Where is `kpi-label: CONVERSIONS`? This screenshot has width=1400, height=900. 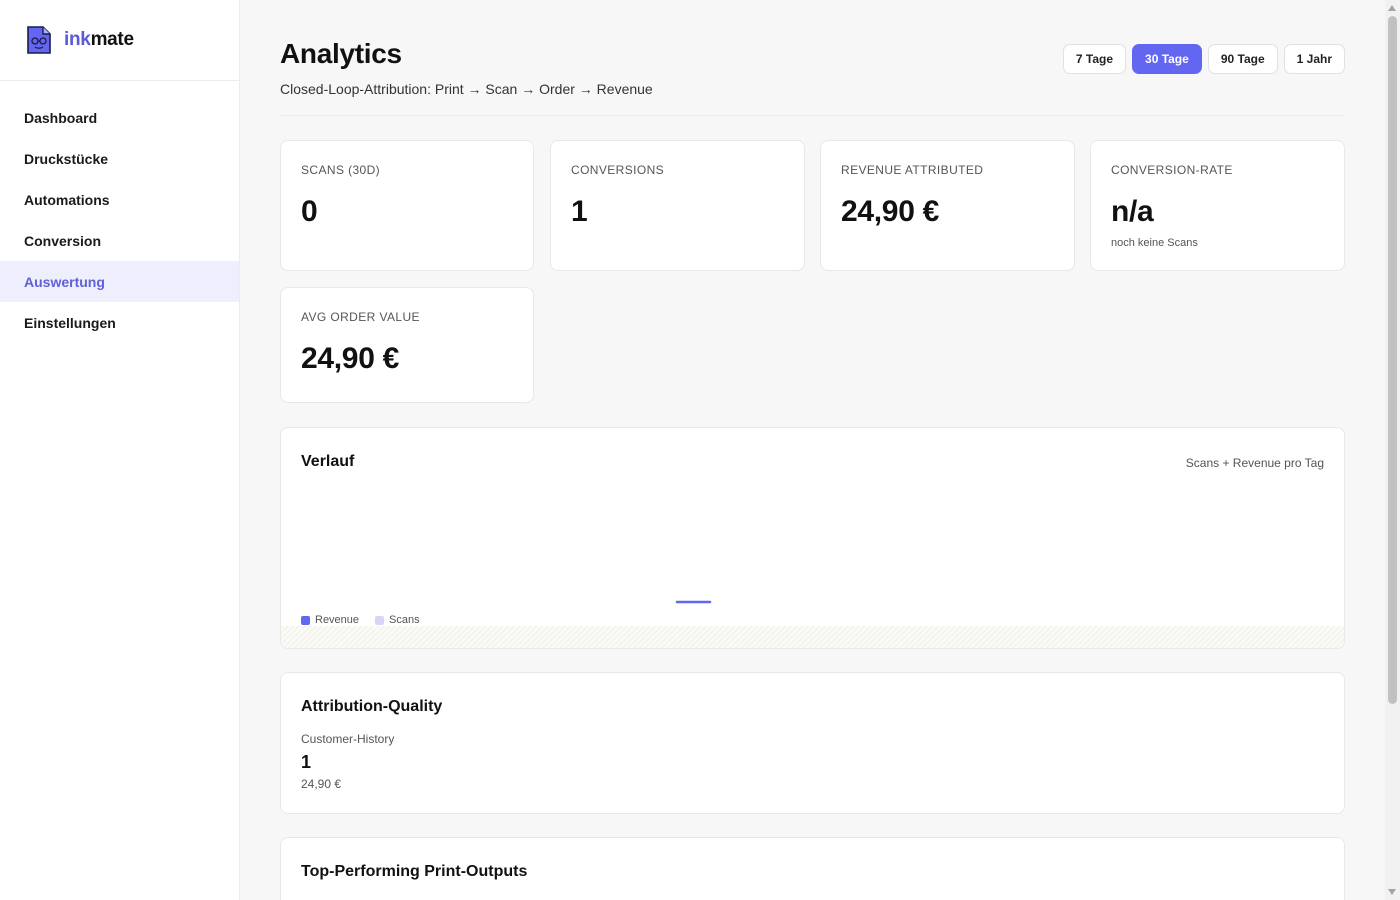 kpi-label: CONVERSIONS is located at coordinates (618, 170).